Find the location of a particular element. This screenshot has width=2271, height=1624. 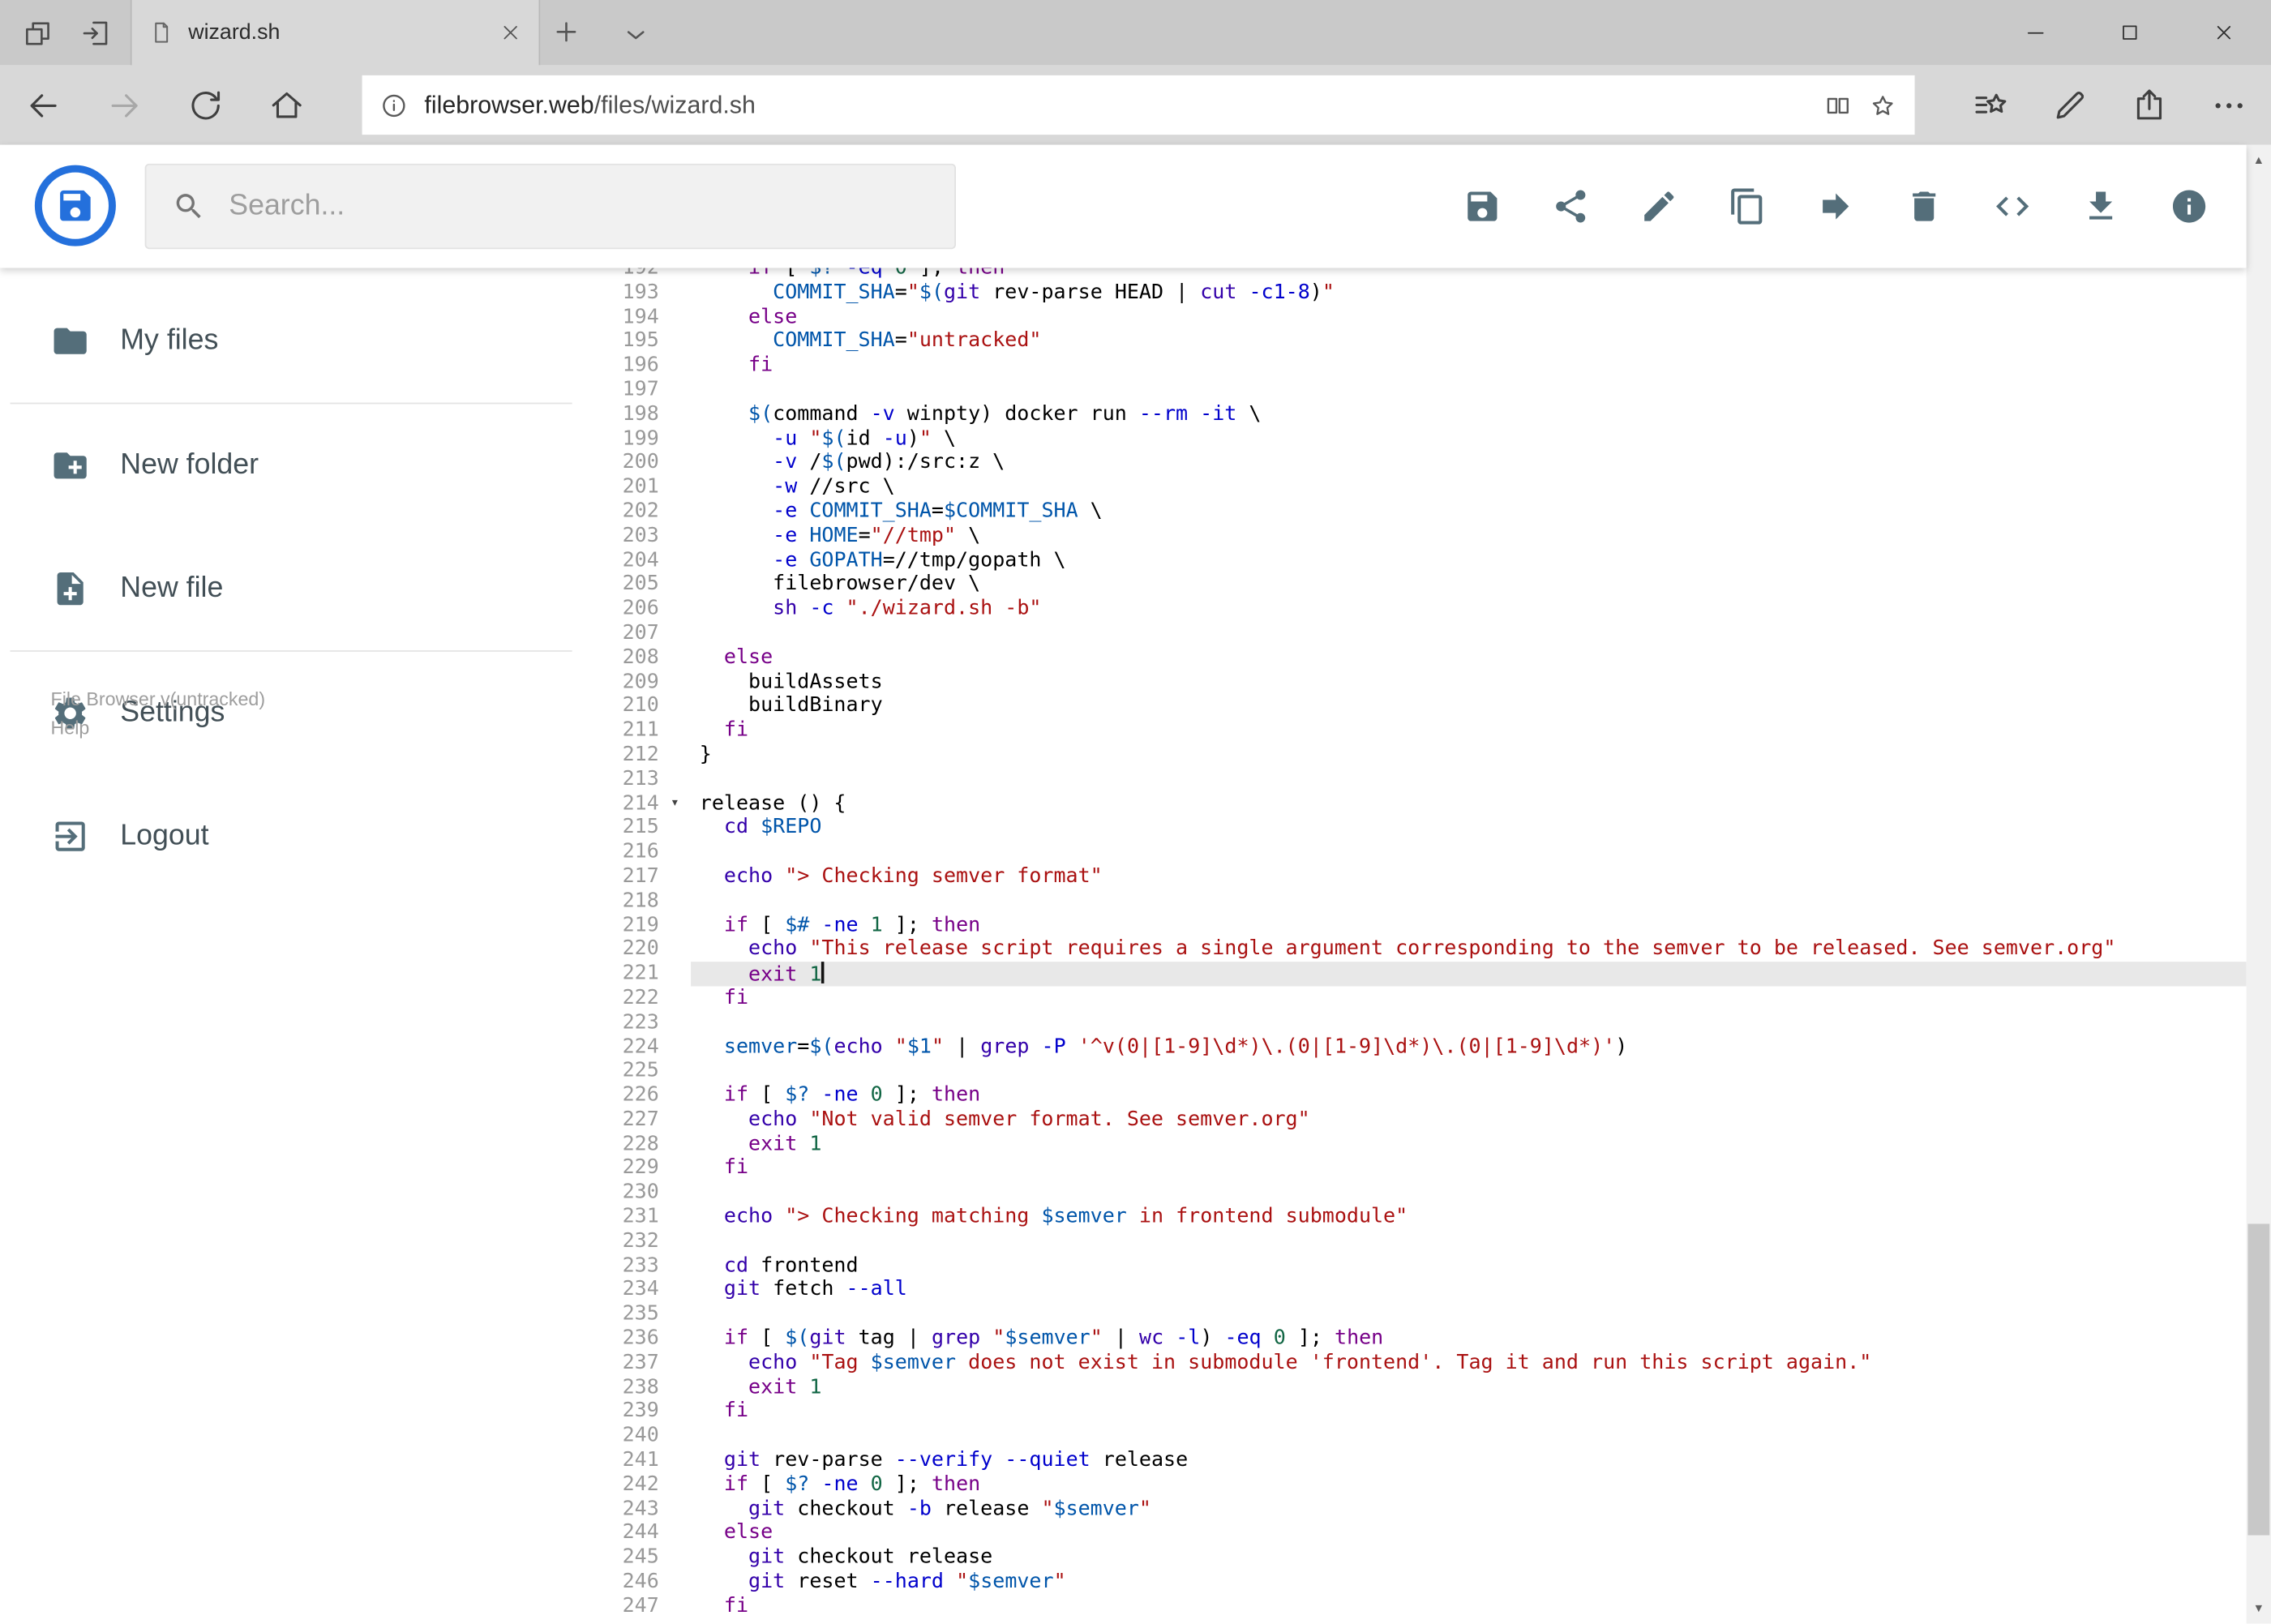

code-line: 200 -v /$(pwd):/src:z \ is located at coordinates (1416, 463).